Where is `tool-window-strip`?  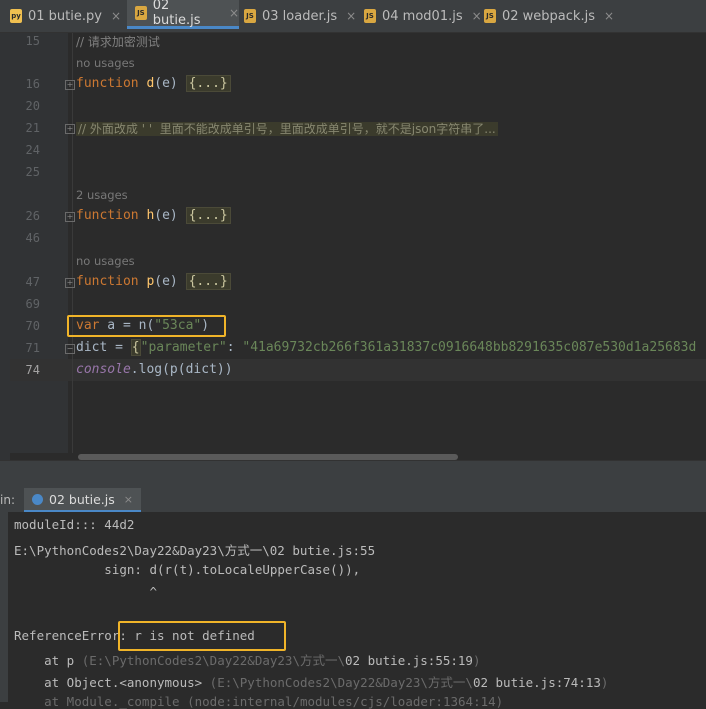
tool-window-strip is located at coordinates (5, 246).